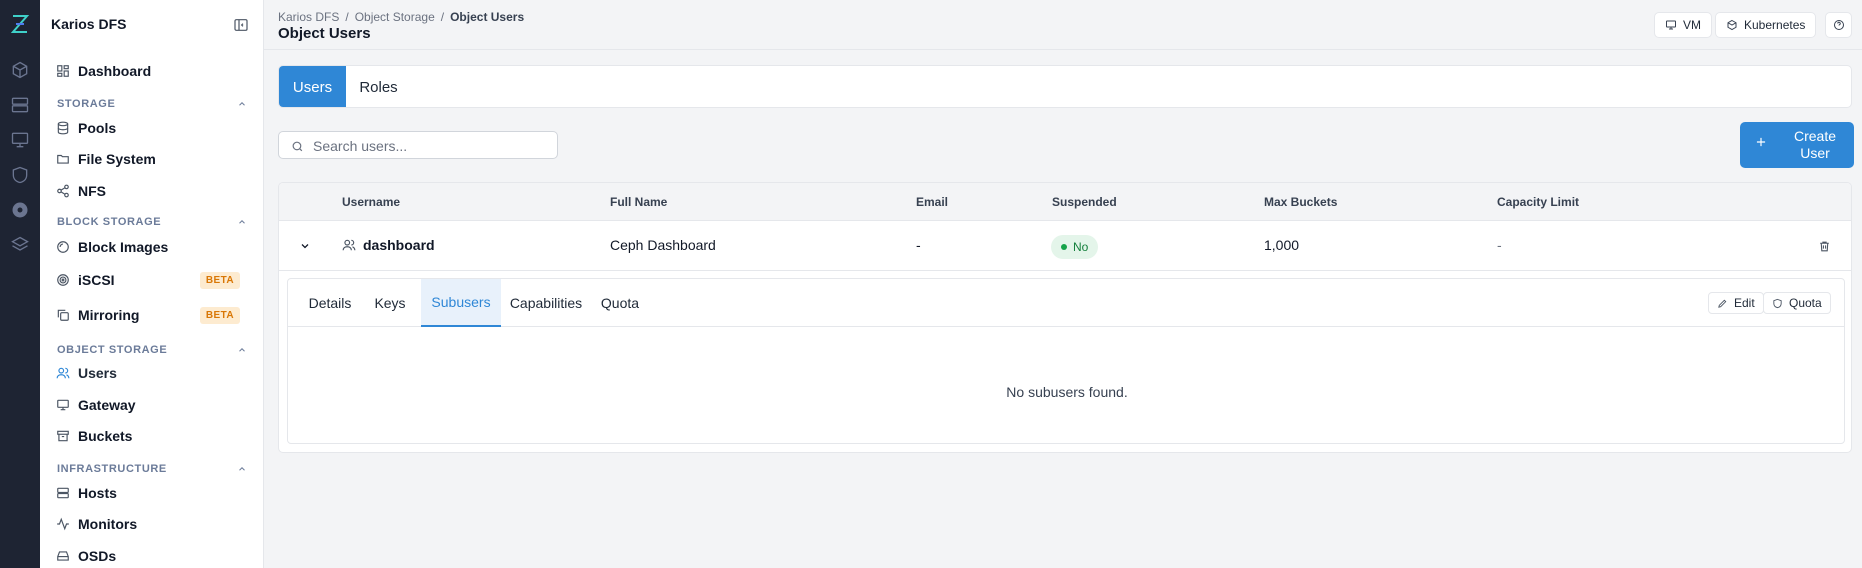 The height and width of the screenshot is (568, 1862). What do you see at coordinates (1081, 247) in the screenshot?
I see `suspended-value: No` at bounding box center [1081, 247].